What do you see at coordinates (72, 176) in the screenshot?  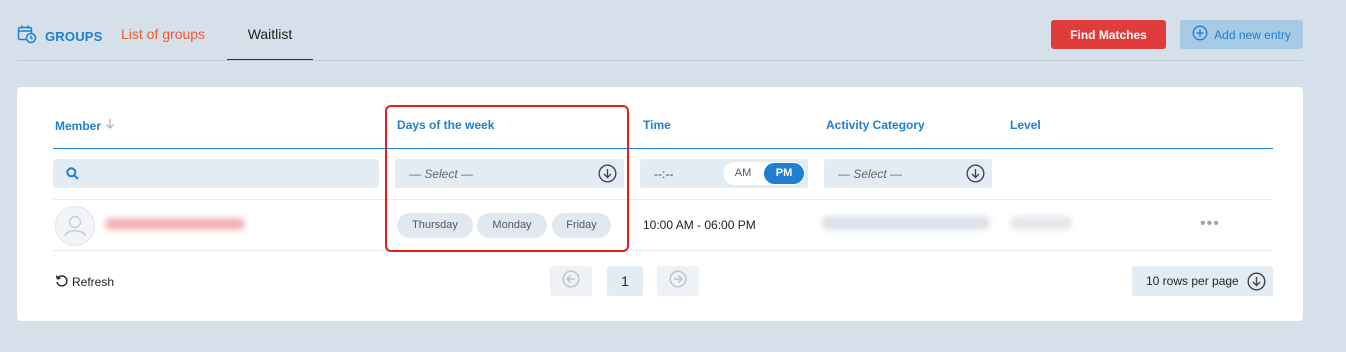 I see `search-icon` at bounding box center [72, 176].